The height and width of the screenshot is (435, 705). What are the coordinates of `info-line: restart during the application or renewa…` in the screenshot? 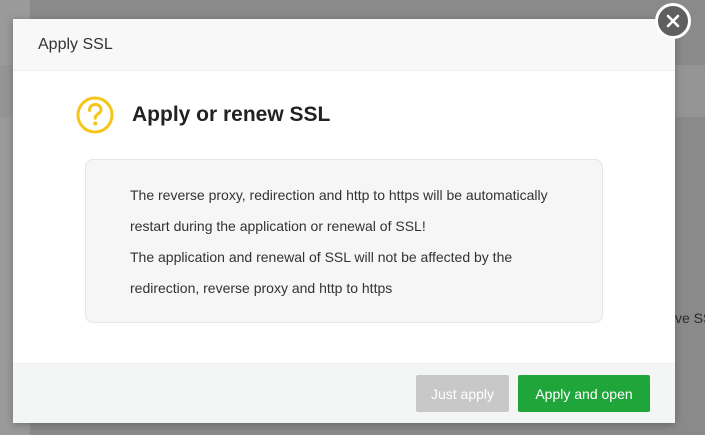 It's located at (278, 226).